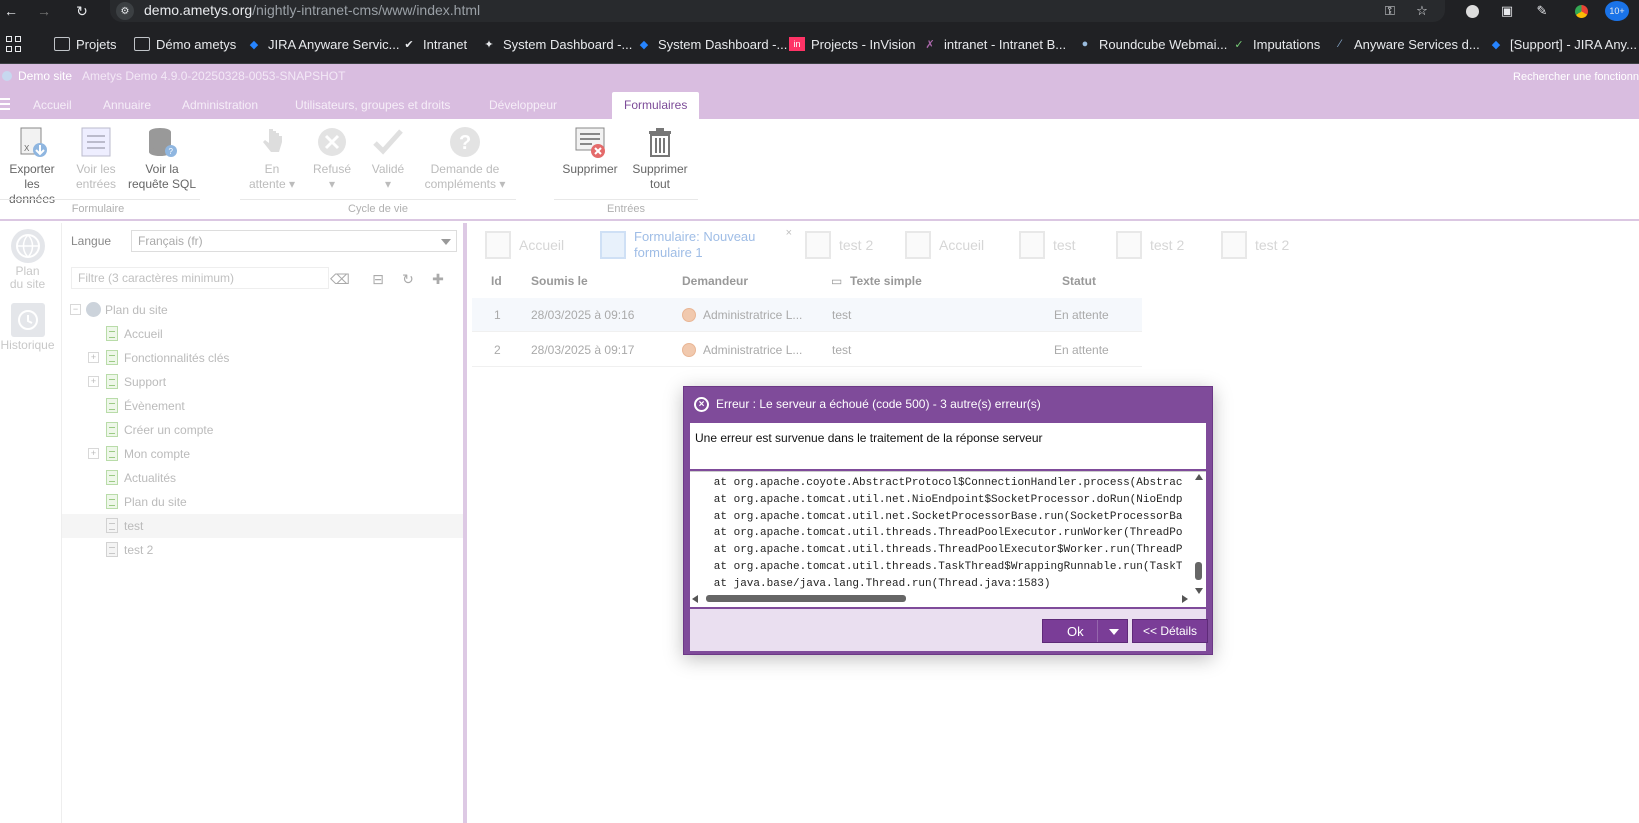 This screenshot has width=1639, height=823. I want to click on doc-tab-form: Formulaire: Nouveau formulaire 1 ×, so click(696, 245).